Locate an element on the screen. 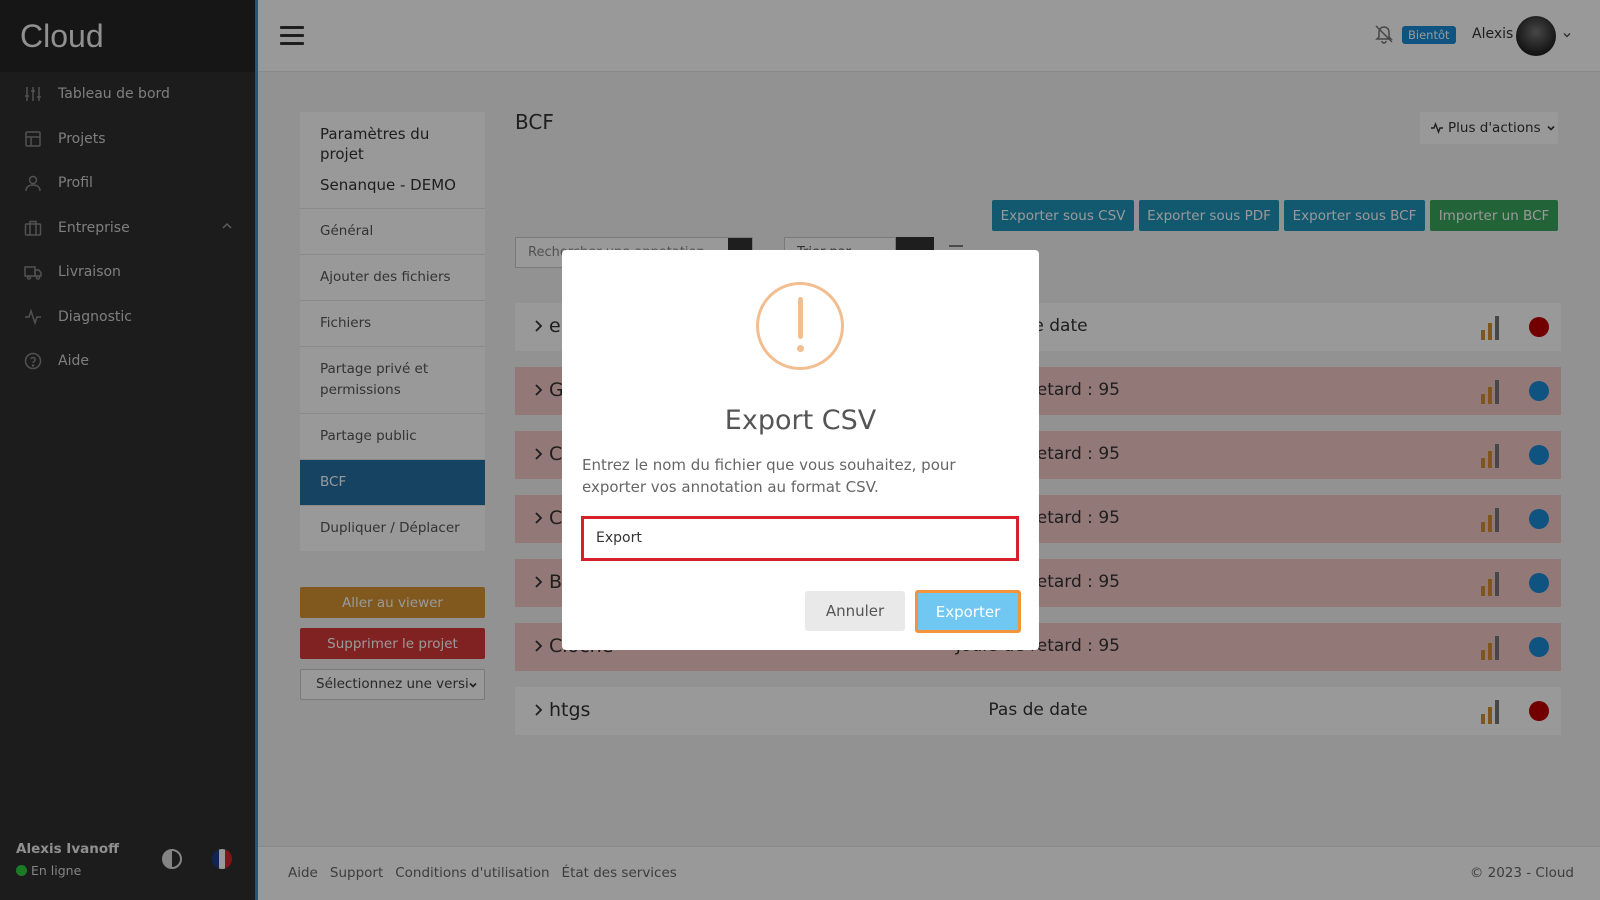  cancel-button: Annuler is located at coordinates (855, 611).